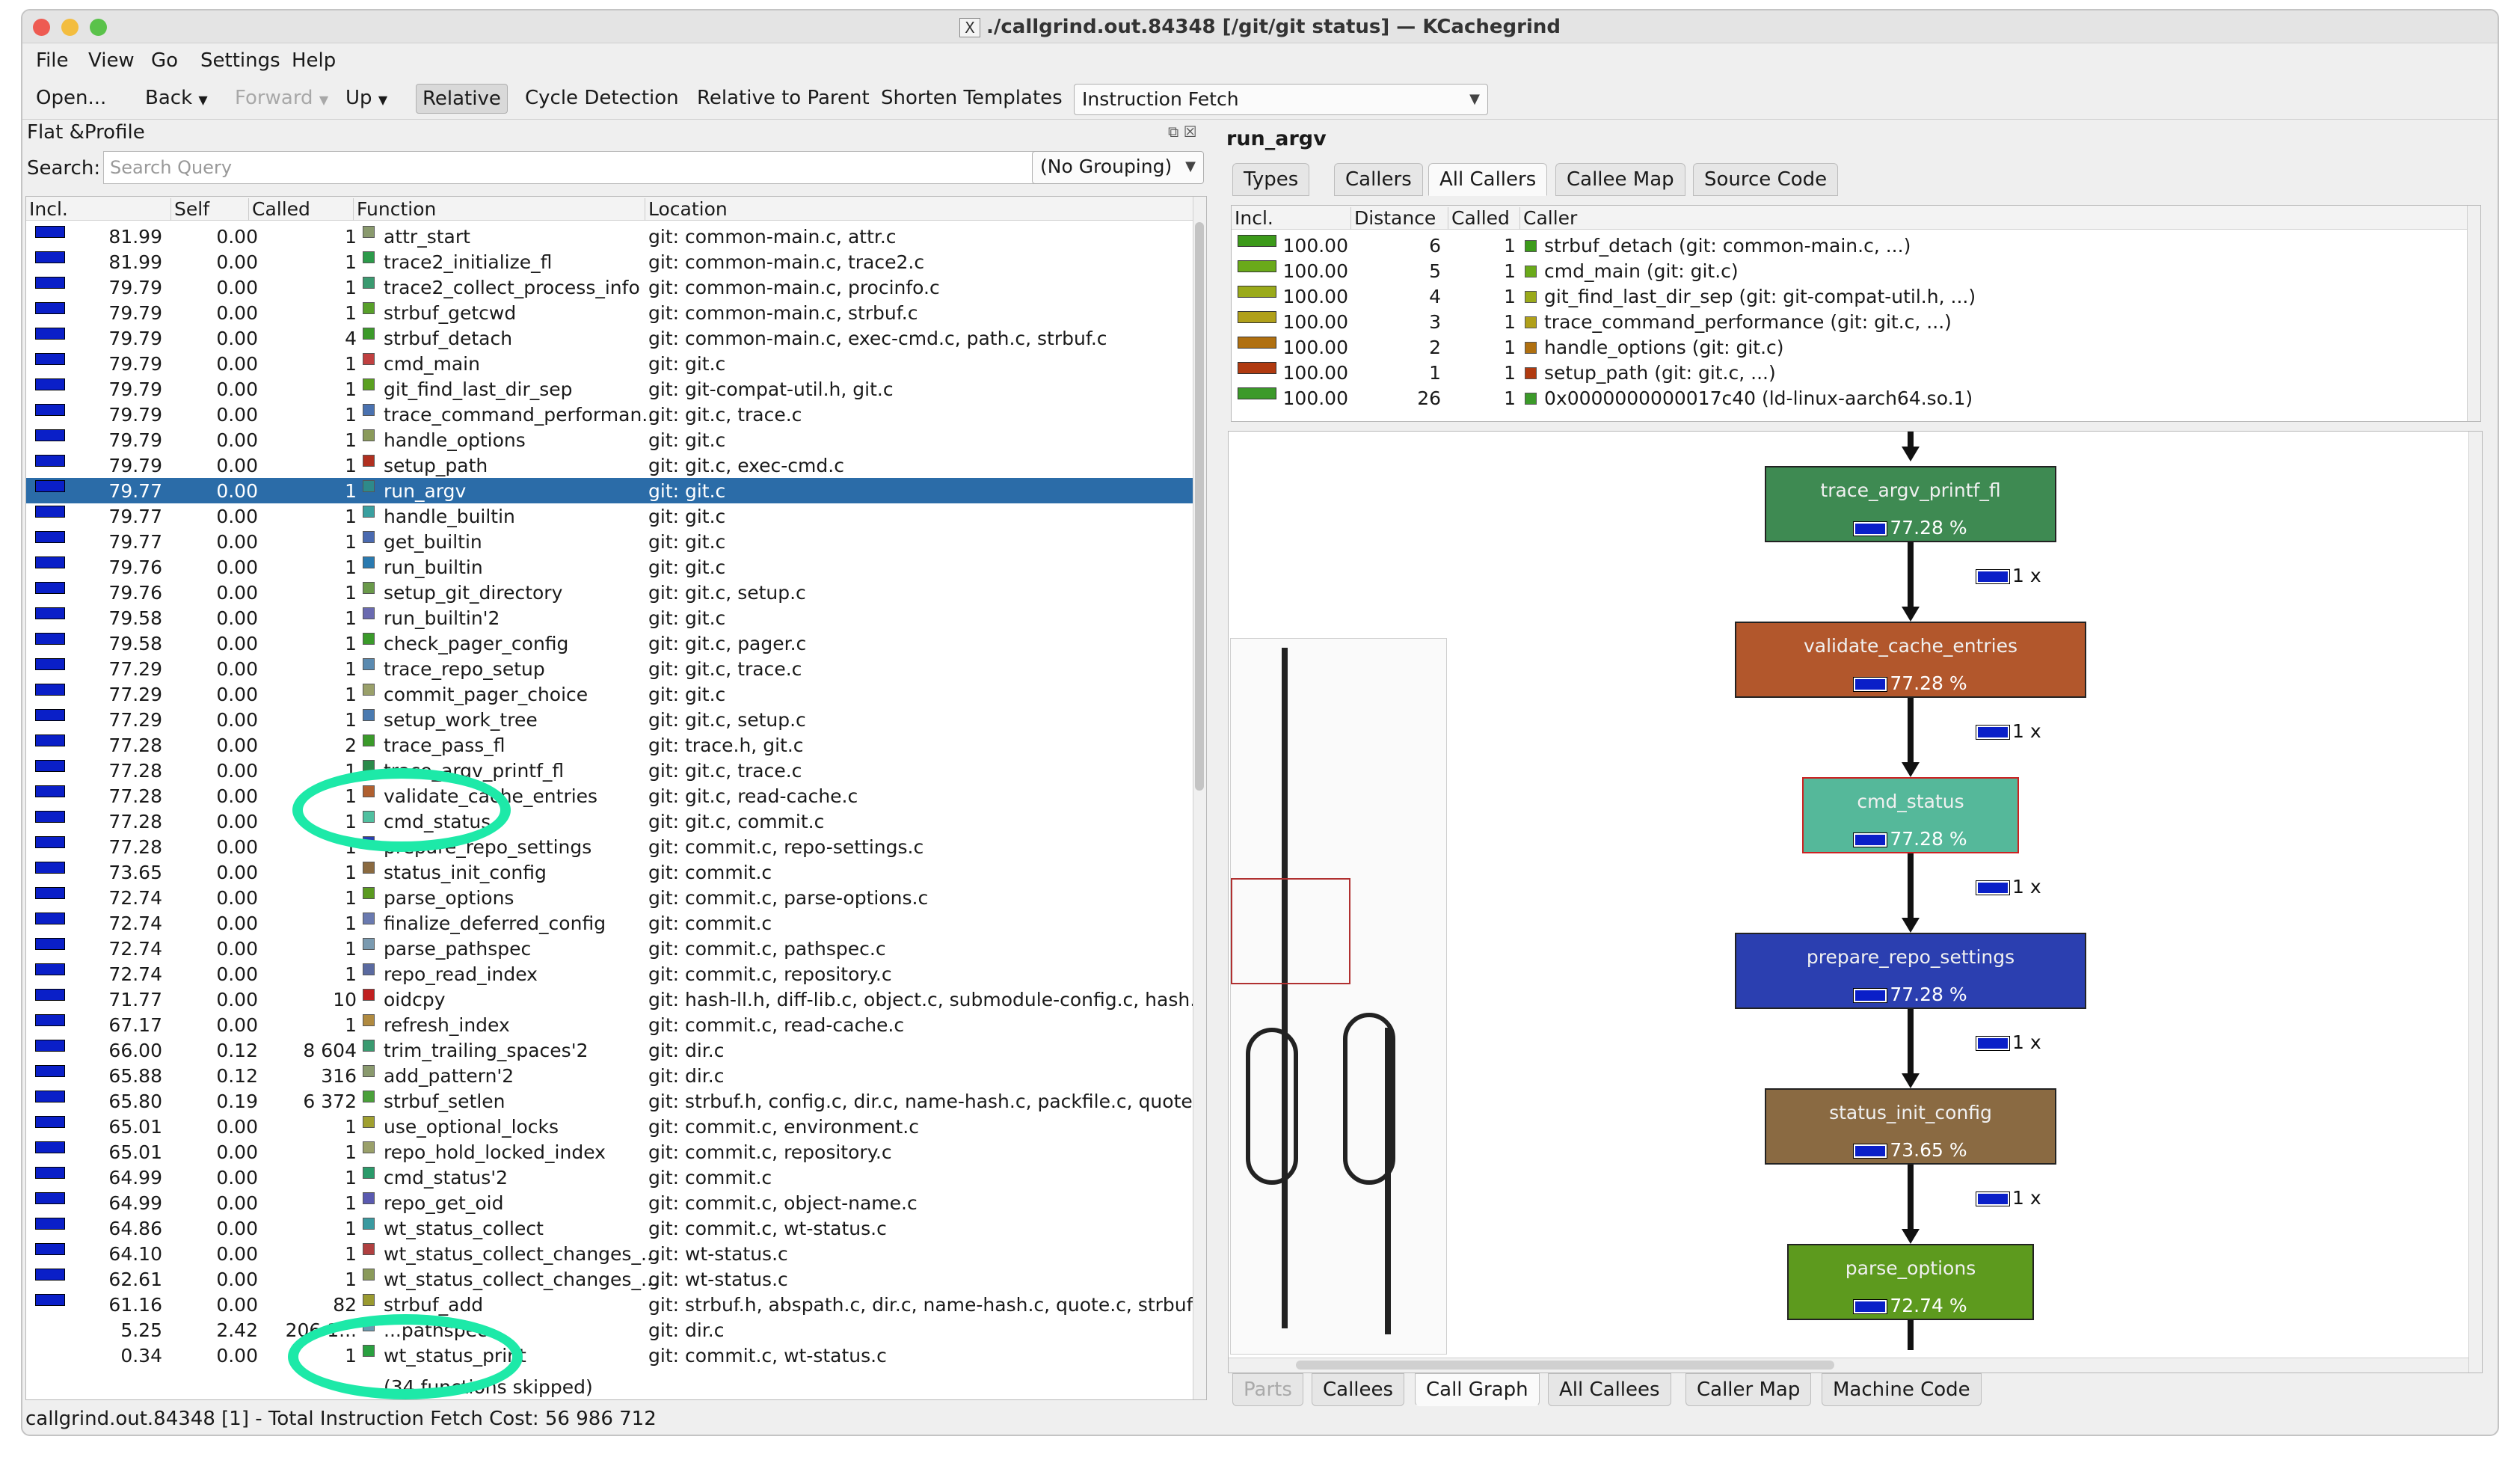 The height and width of the screenshot is (1466, 2520). I want to click on col-function: Function, so click(499, 209).